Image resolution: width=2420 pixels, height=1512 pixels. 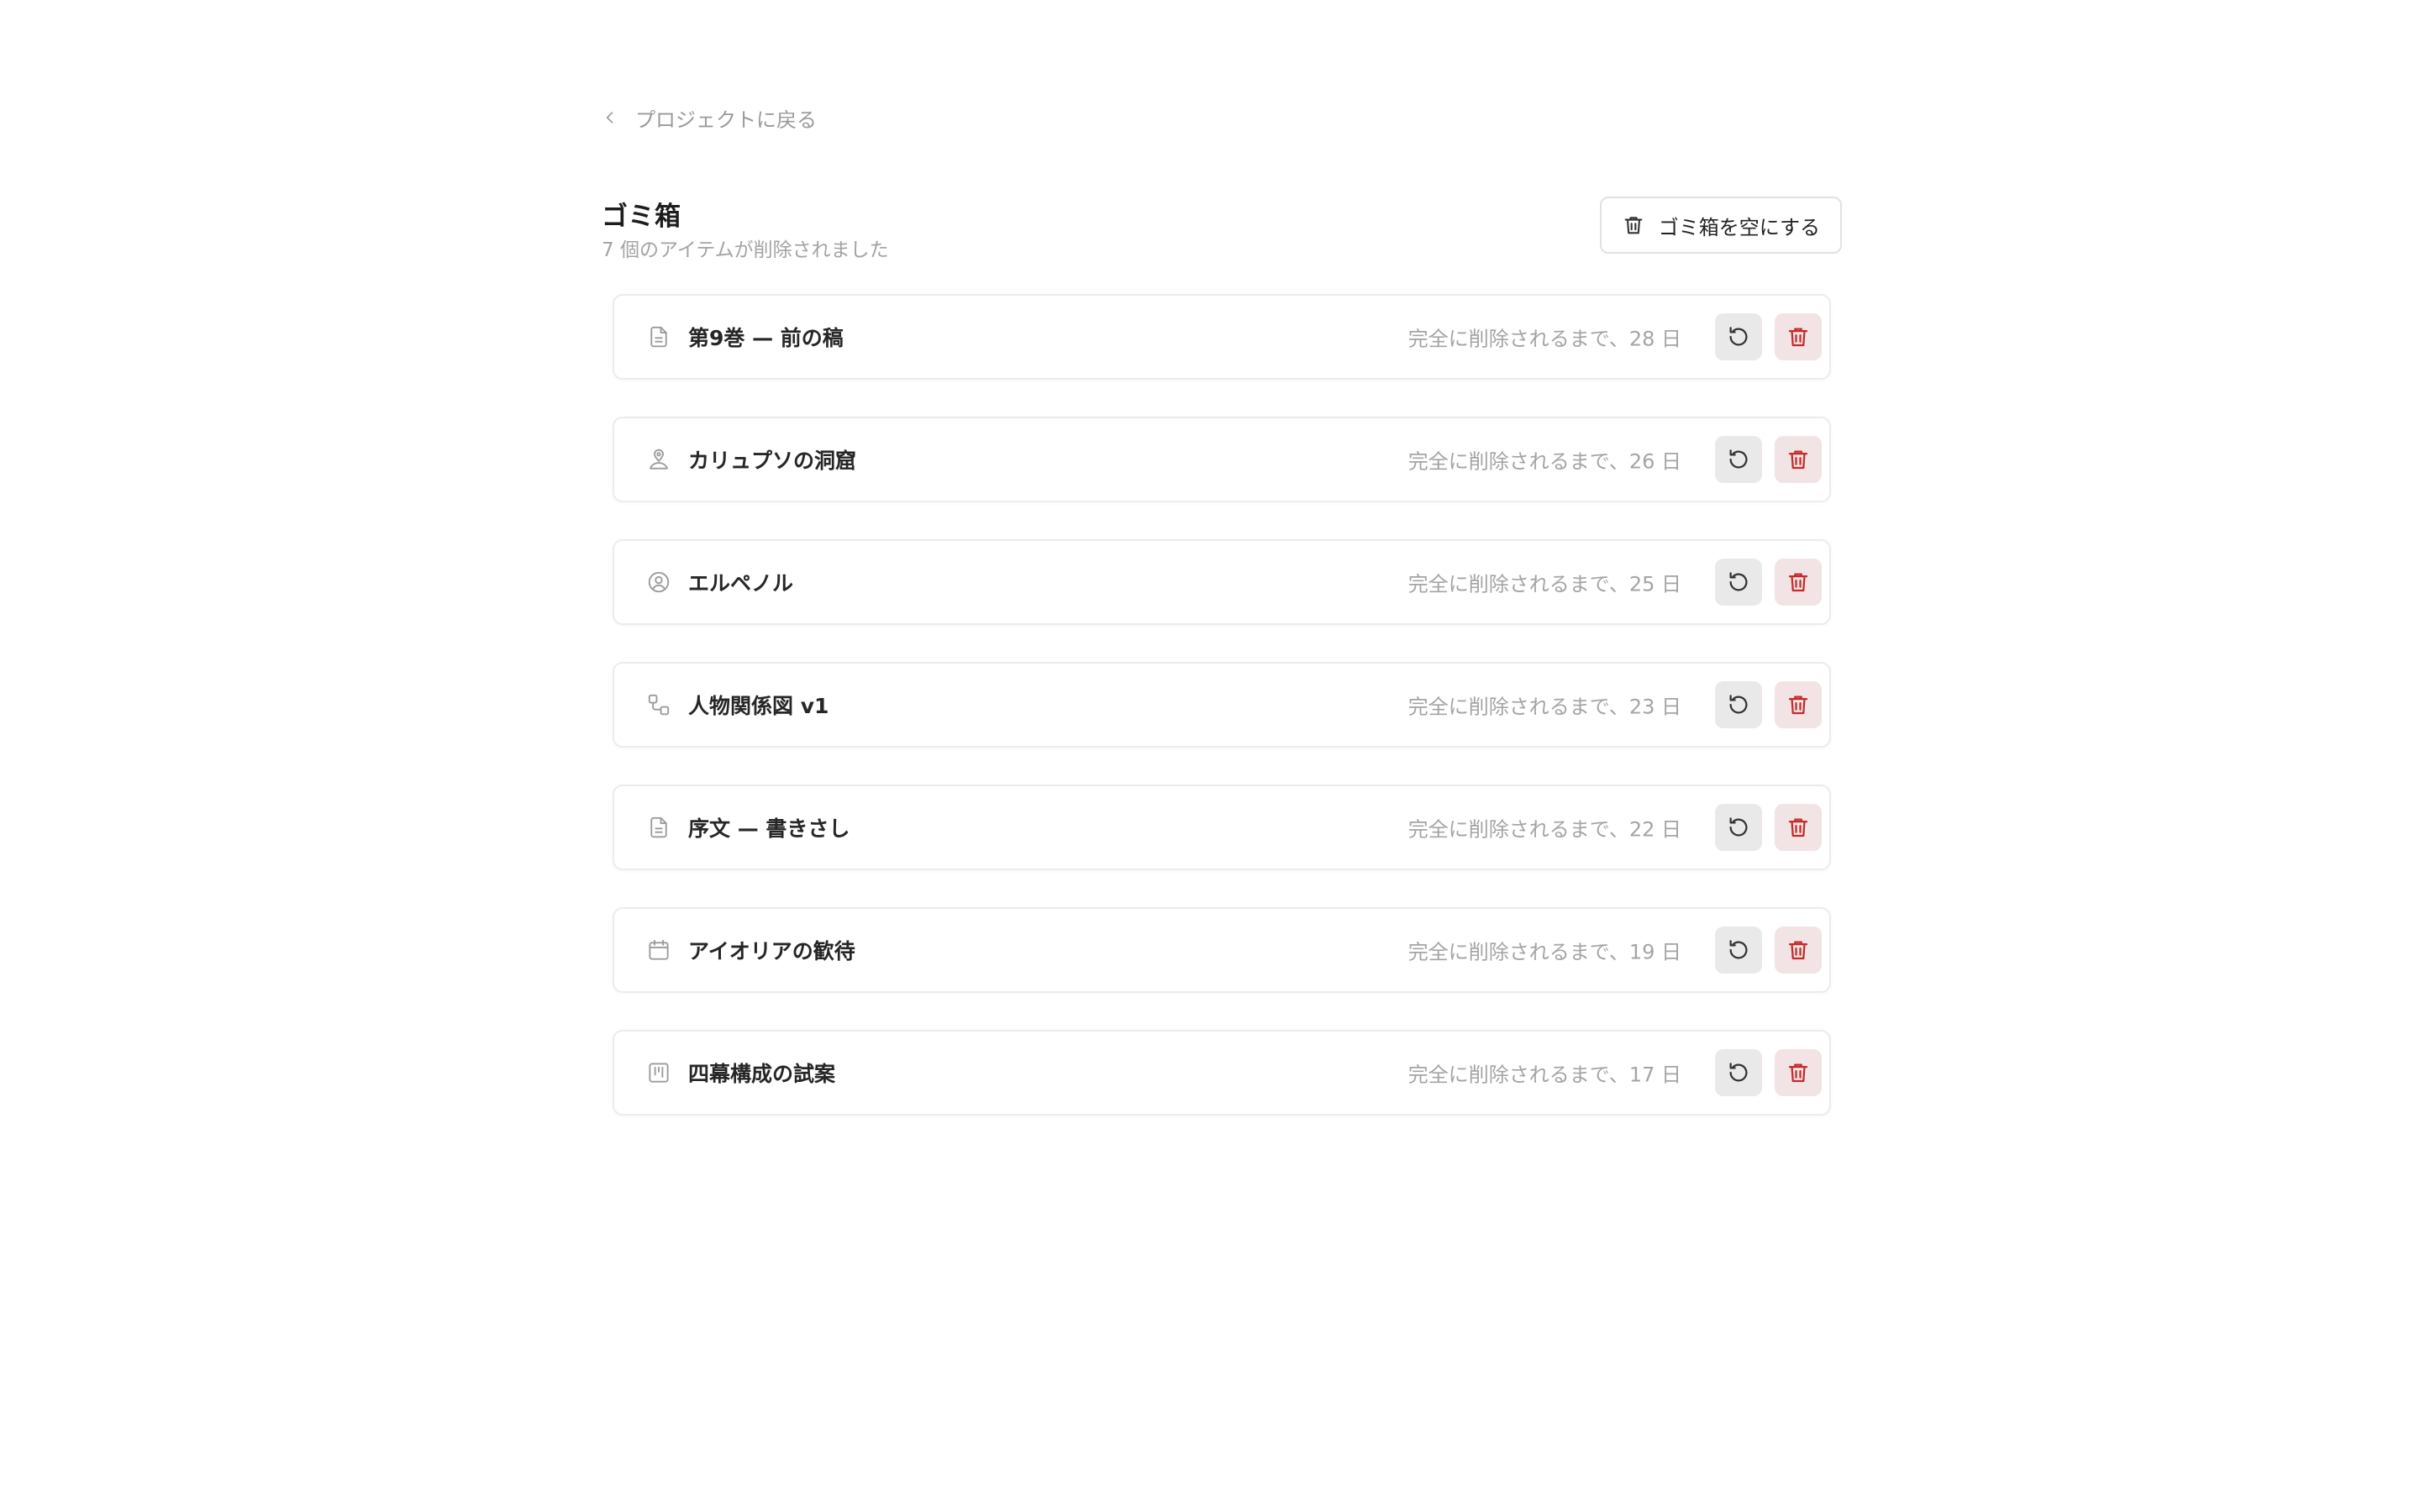 I want to click on item-remaining-days: 完全に削除されるまで、23 日, so click(x=1544, y=707).